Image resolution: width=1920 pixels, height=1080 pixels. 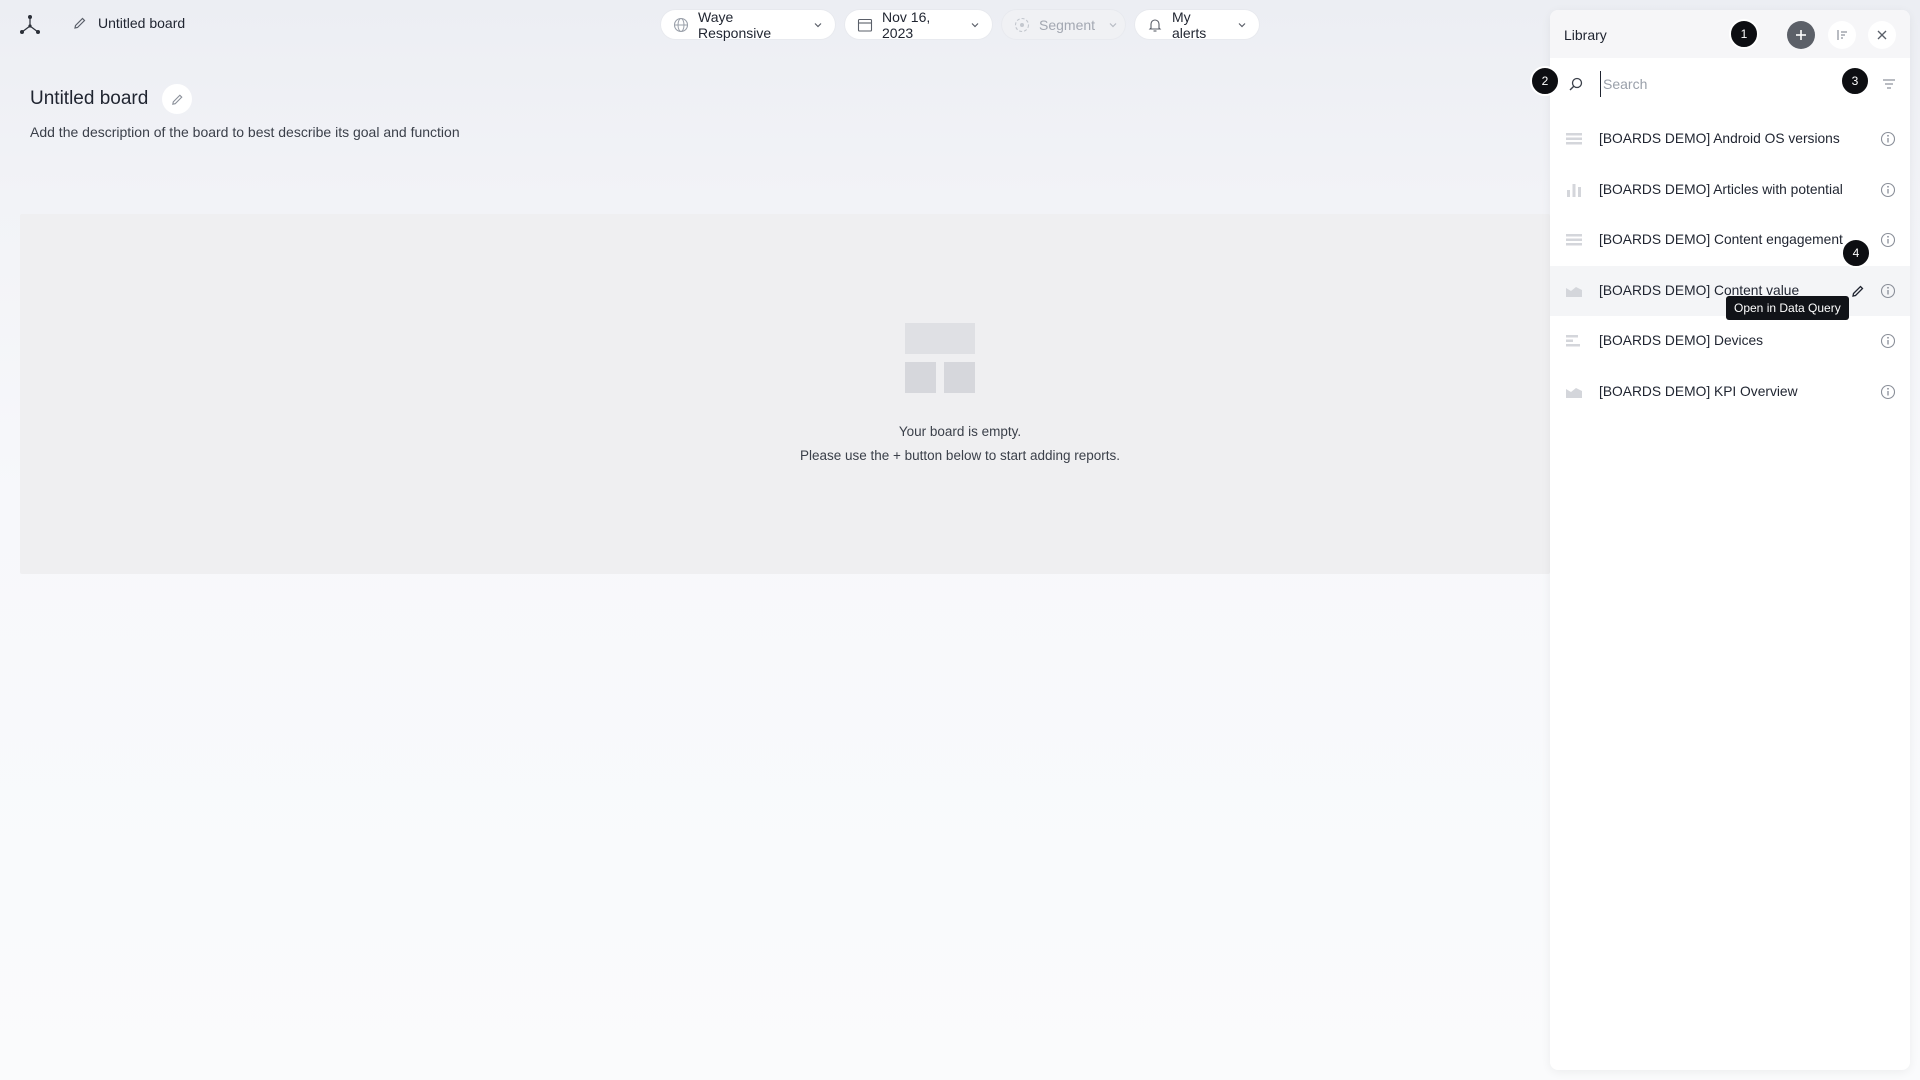 I want to click on library-title: Library, so click(x=1585, y=35).